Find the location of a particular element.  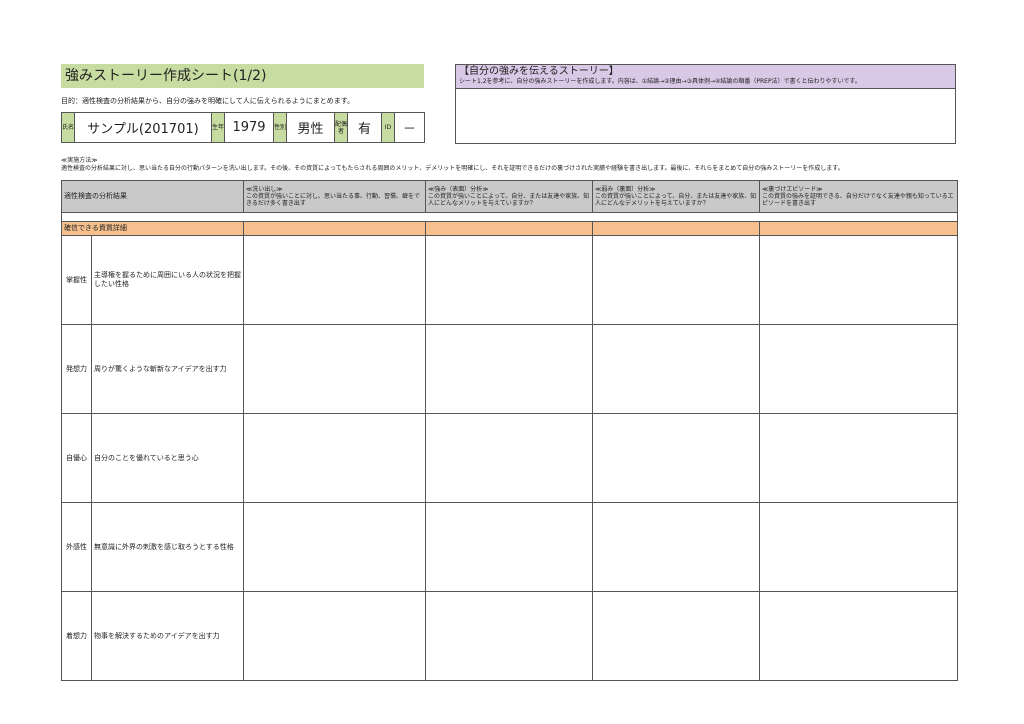

trait-desc: 無意識に外界の刺激を感じ取ろうとする性格 is located at coordinates (167, 547).